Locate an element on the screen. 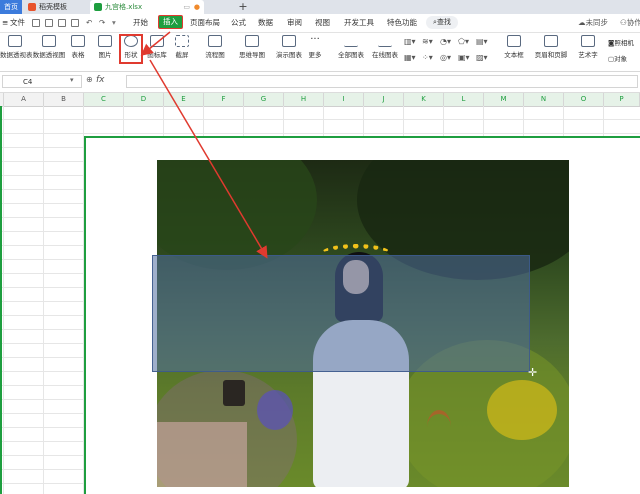  column-header: H is located at coordinates (304, 99).